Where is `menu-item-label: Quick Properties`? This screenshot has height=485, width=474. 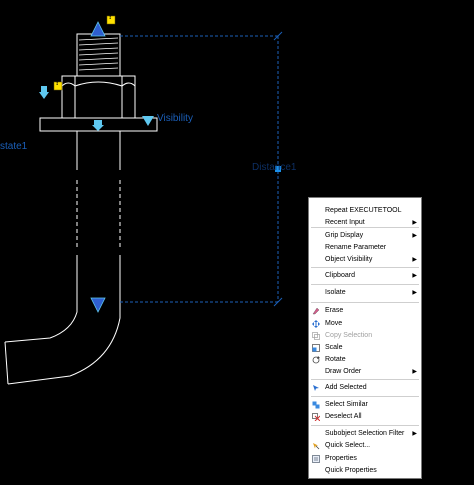
menu-item-label: Quick Properties is located at coordinates (351, 470).